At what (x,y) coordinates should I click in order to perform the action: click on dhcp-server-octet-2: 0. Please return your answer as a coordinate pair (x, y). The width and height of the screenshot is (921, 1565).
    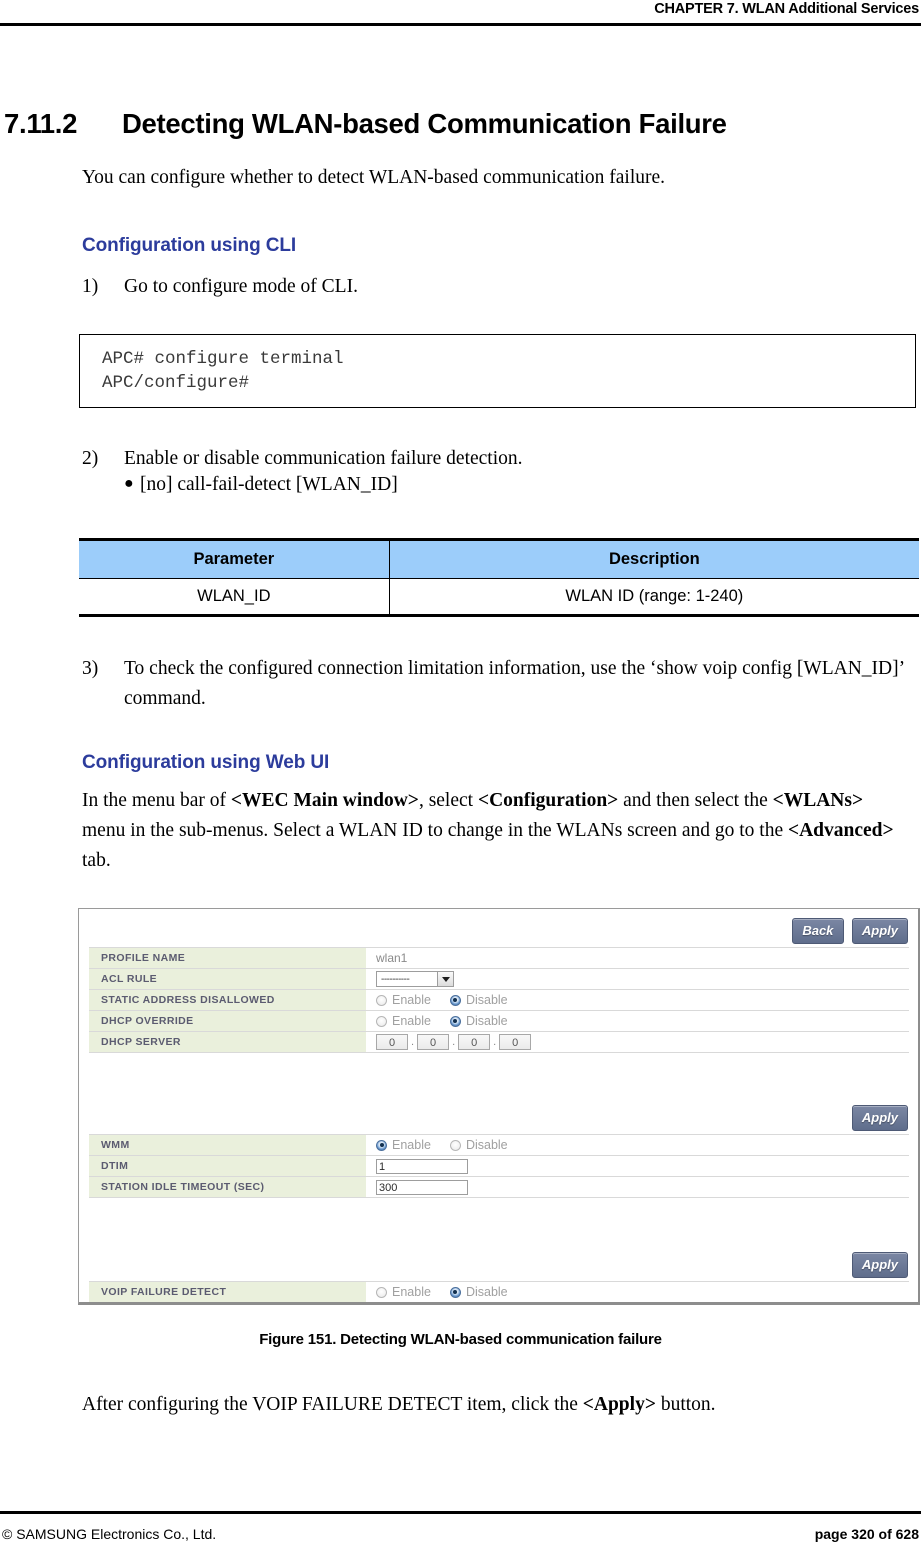
    Looking at the image, I should click on (433, 1042).